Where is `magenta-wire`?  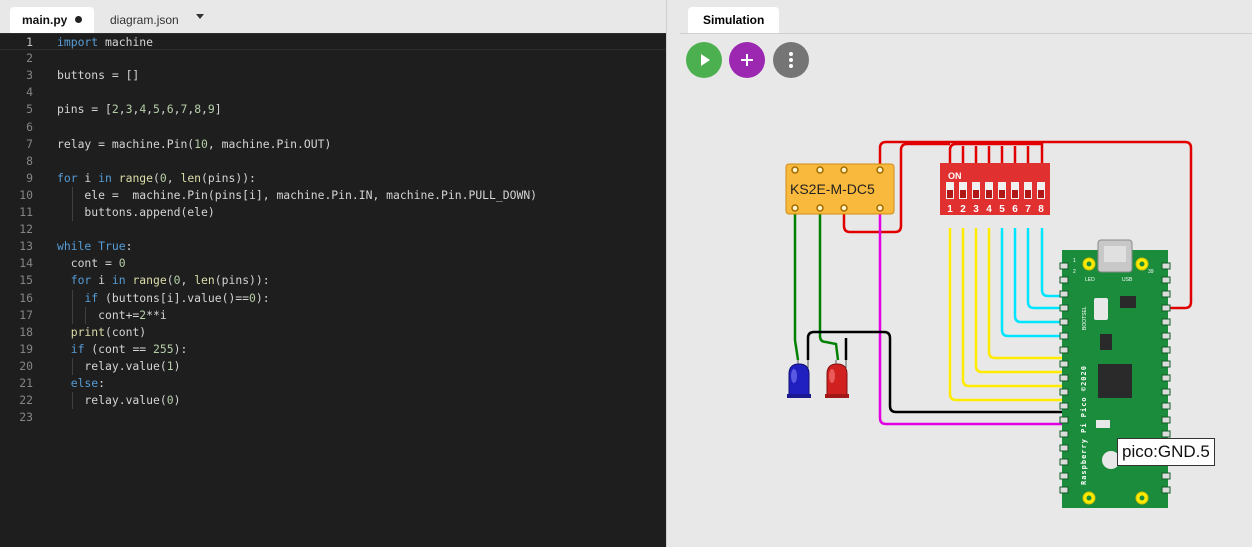 magenta-wire is located at coordinates (971, 318).